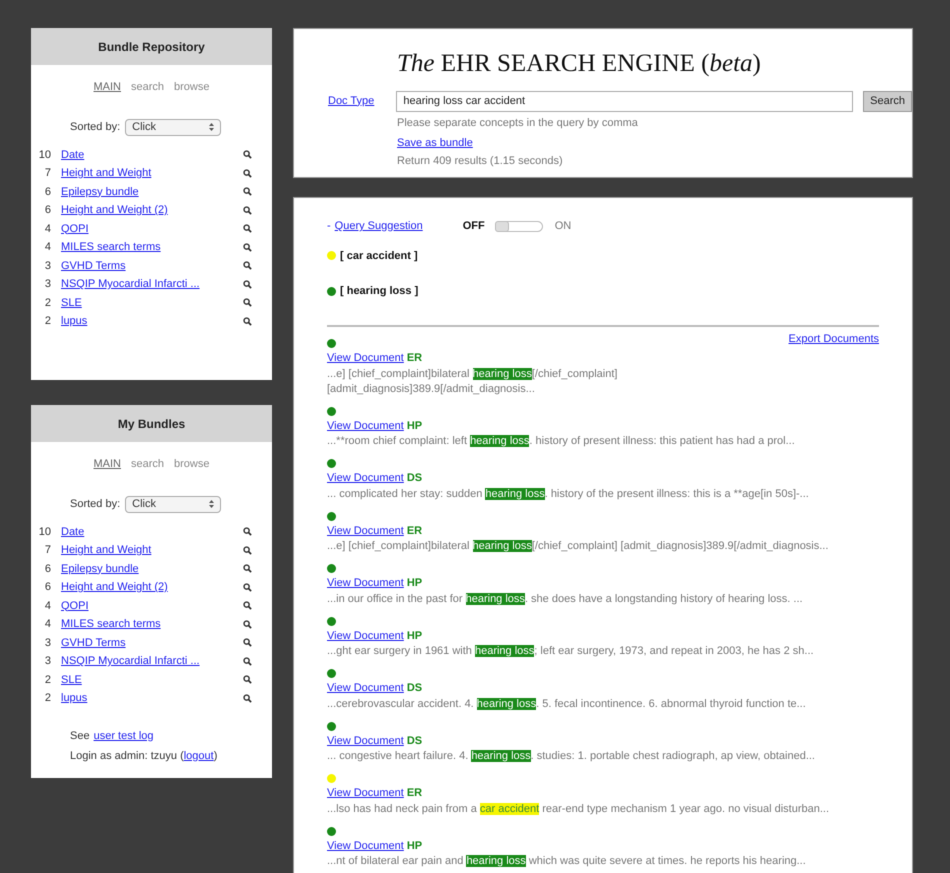  Describe the element at coordinates (579, 64) in the screenshot. I see `app-title: The EHR SEARCH ENGINE (beta)` at that location.